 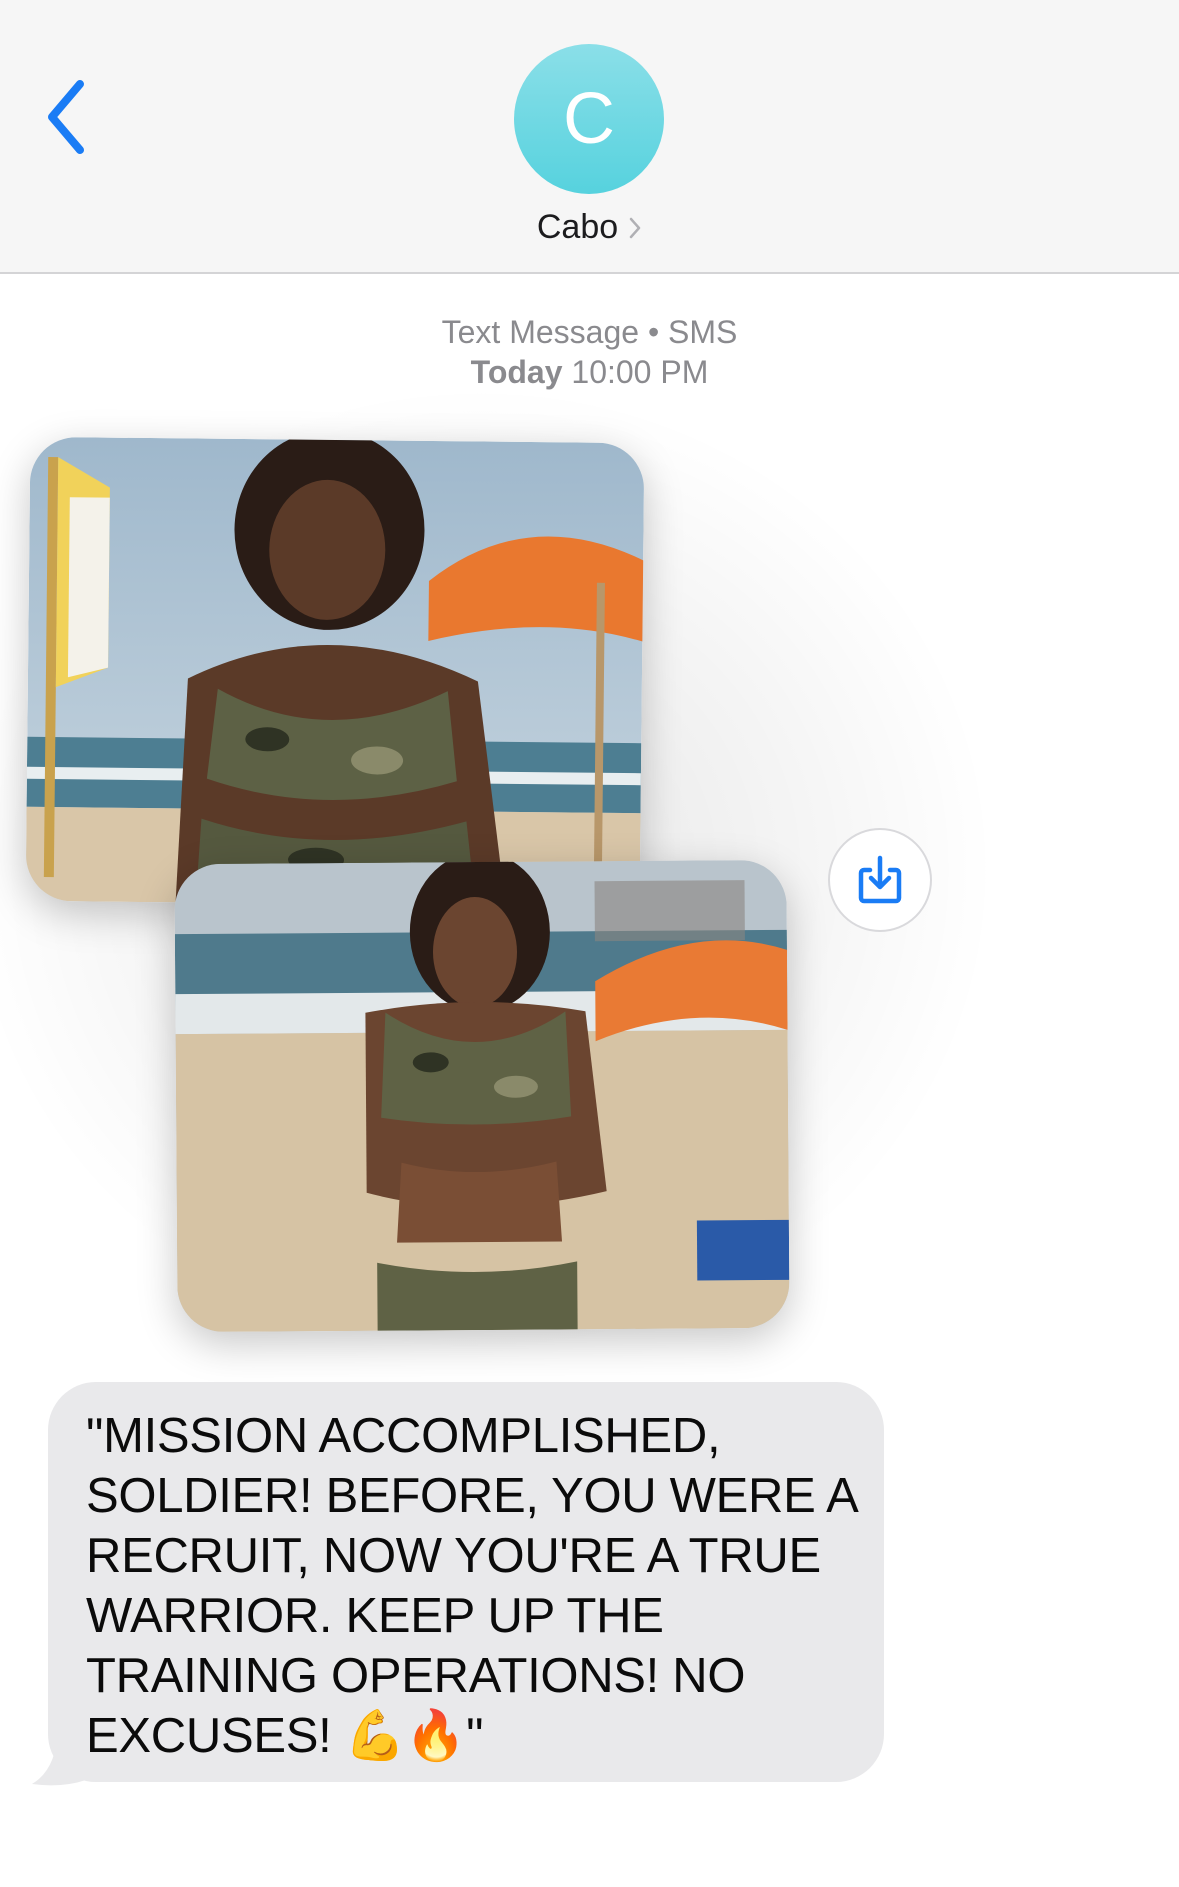 What do you see at coordinates (577, 227) in the screenshot?
I see `contact-name: Cabo` at bounding box center [577, 227].